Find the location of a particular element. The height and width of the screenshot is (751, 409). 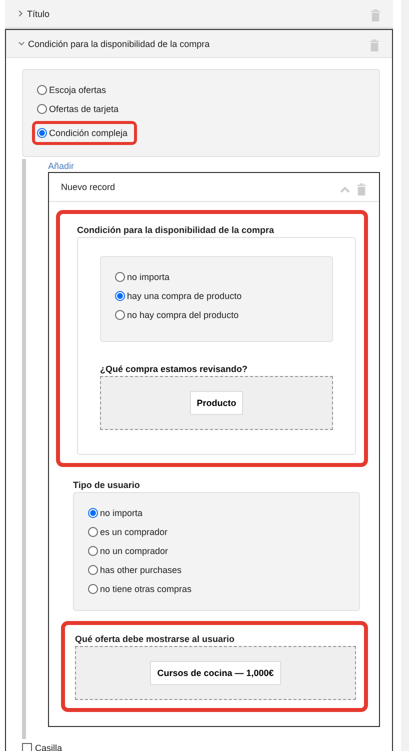

radio-option: Condición compleja is located at coordinates (84, 133).